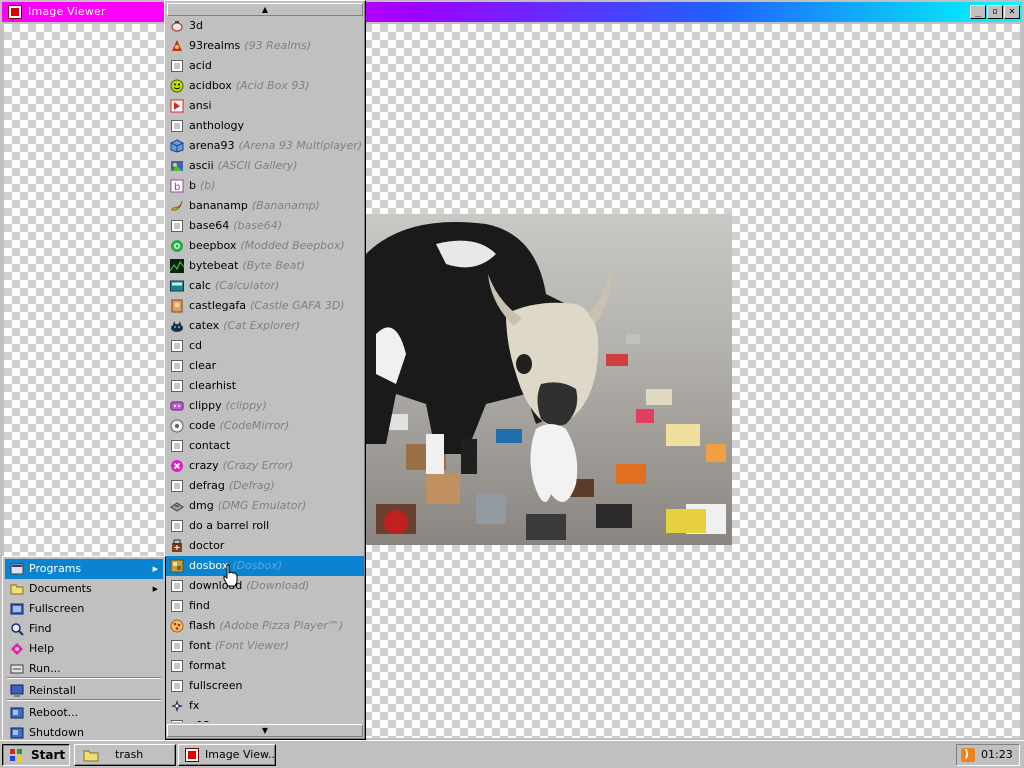 Image resolution: width=1024 pixels, height=768 pixels. What do you see at coordinates (265, 126) in the screenshot?
I see `program-item-anthology: anthology` at bounding box center [265, 126].